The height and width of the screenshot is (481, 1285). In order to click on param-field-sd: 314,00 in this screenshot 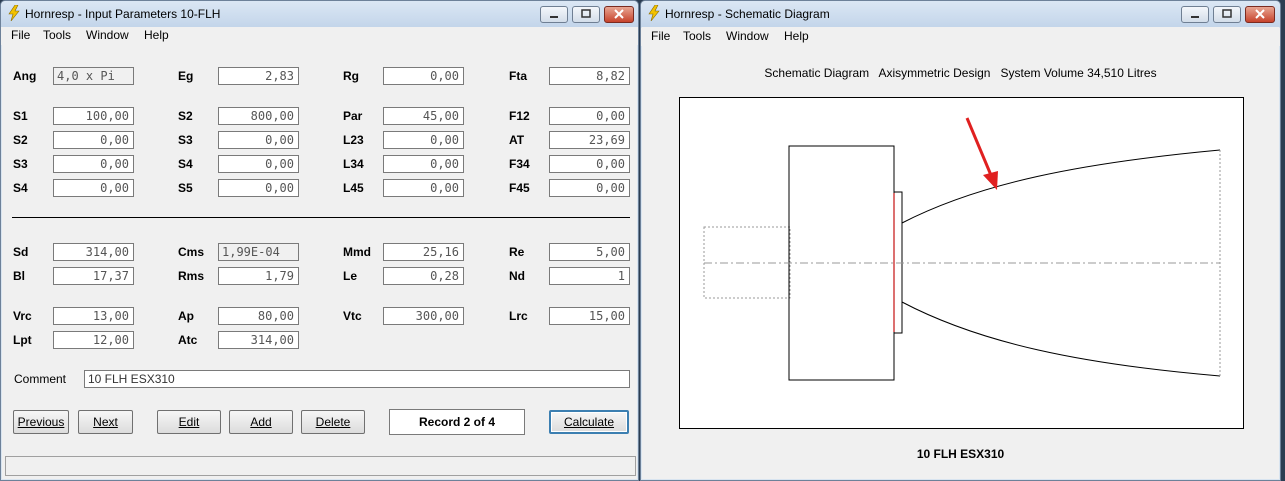, I will do `click(93, 252)`.